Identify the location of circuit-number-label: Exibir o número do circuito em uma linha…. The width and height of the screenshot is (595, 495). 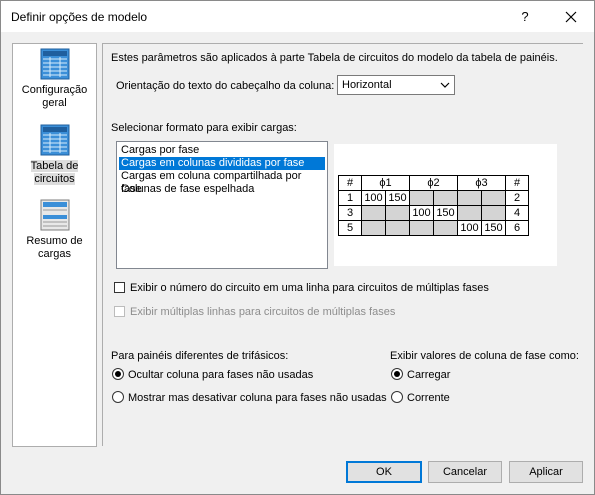
(309, 288).